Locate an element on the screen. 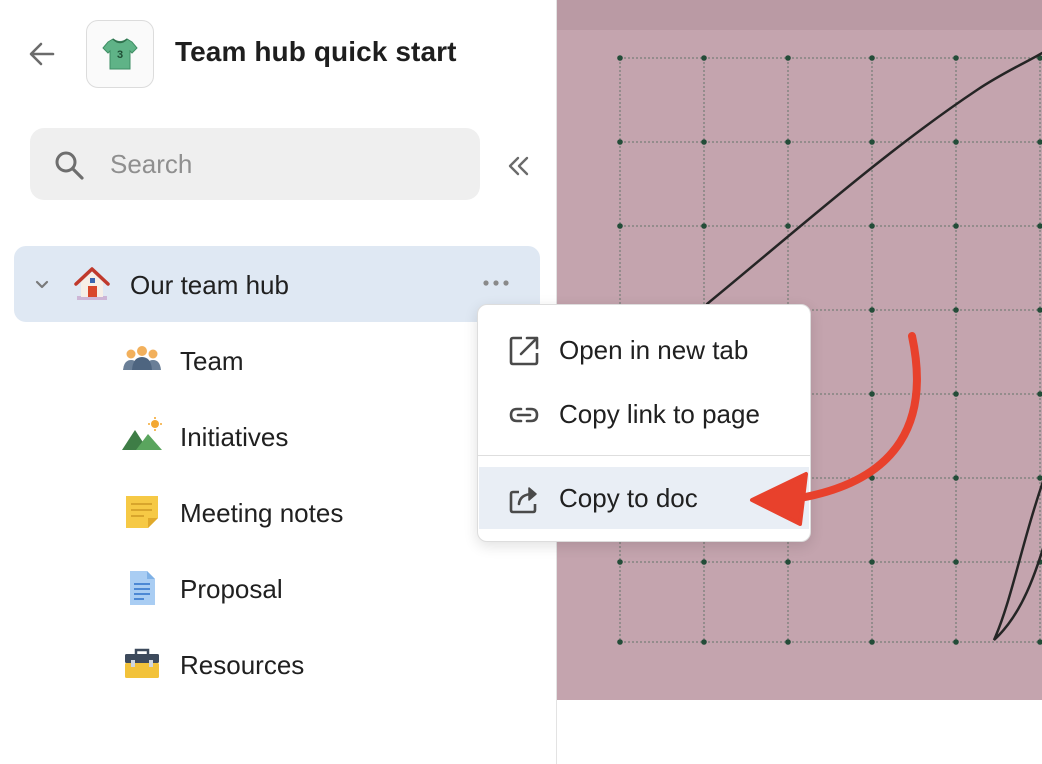 Image resolution: width=1042 pixels, height=764 pixels. sidebar-item-initiatives: Initiatives is located at coordinates (277, 436).